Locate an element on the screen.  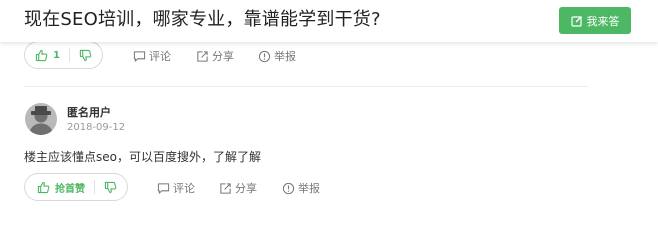
answer-2-actions: 抢首赞 评论 分享 举报 is located at coordinates (304, 187).